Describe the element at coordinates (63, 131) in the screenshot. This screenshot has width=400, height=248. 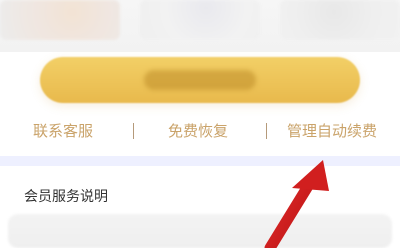
I see `contact-support-link: 联系客服` at that location.